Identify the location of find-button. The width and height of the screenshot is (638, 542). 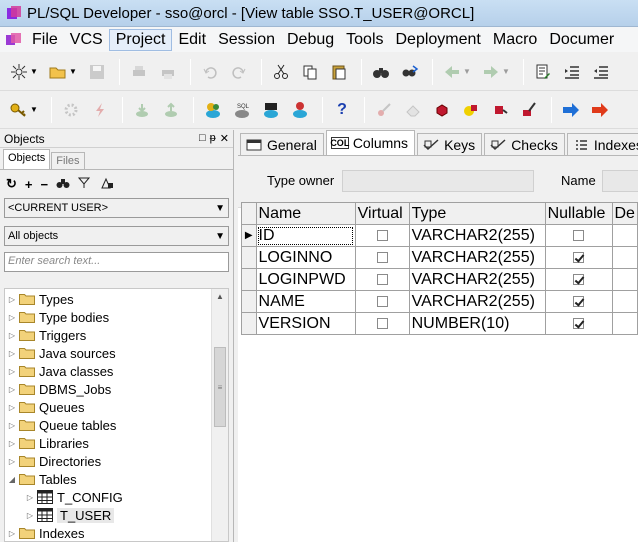
(381, 72).